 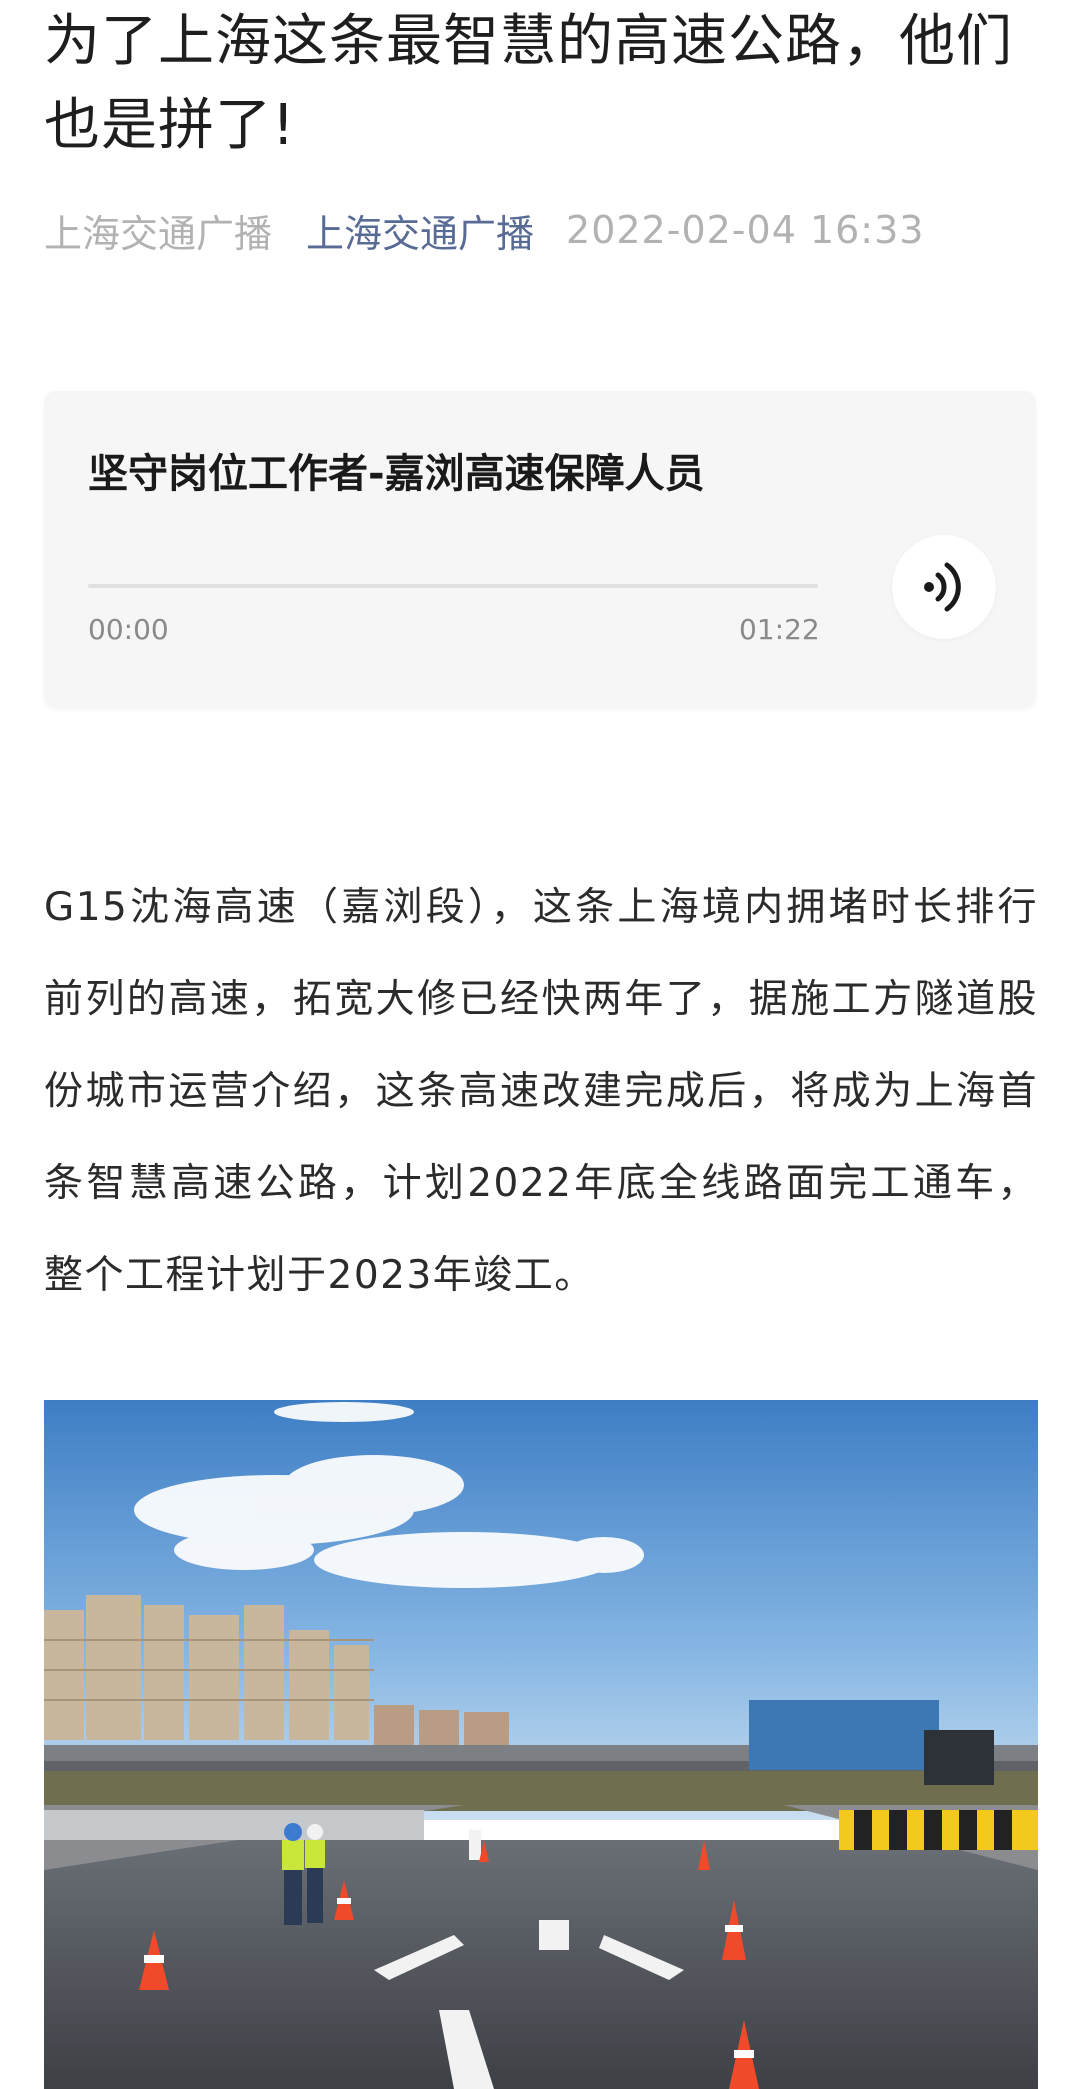 What do you see at coordinates (420, 230) in the screenshot?
I see `account-link: 上海交通广播` at bounding box center [420, 230].